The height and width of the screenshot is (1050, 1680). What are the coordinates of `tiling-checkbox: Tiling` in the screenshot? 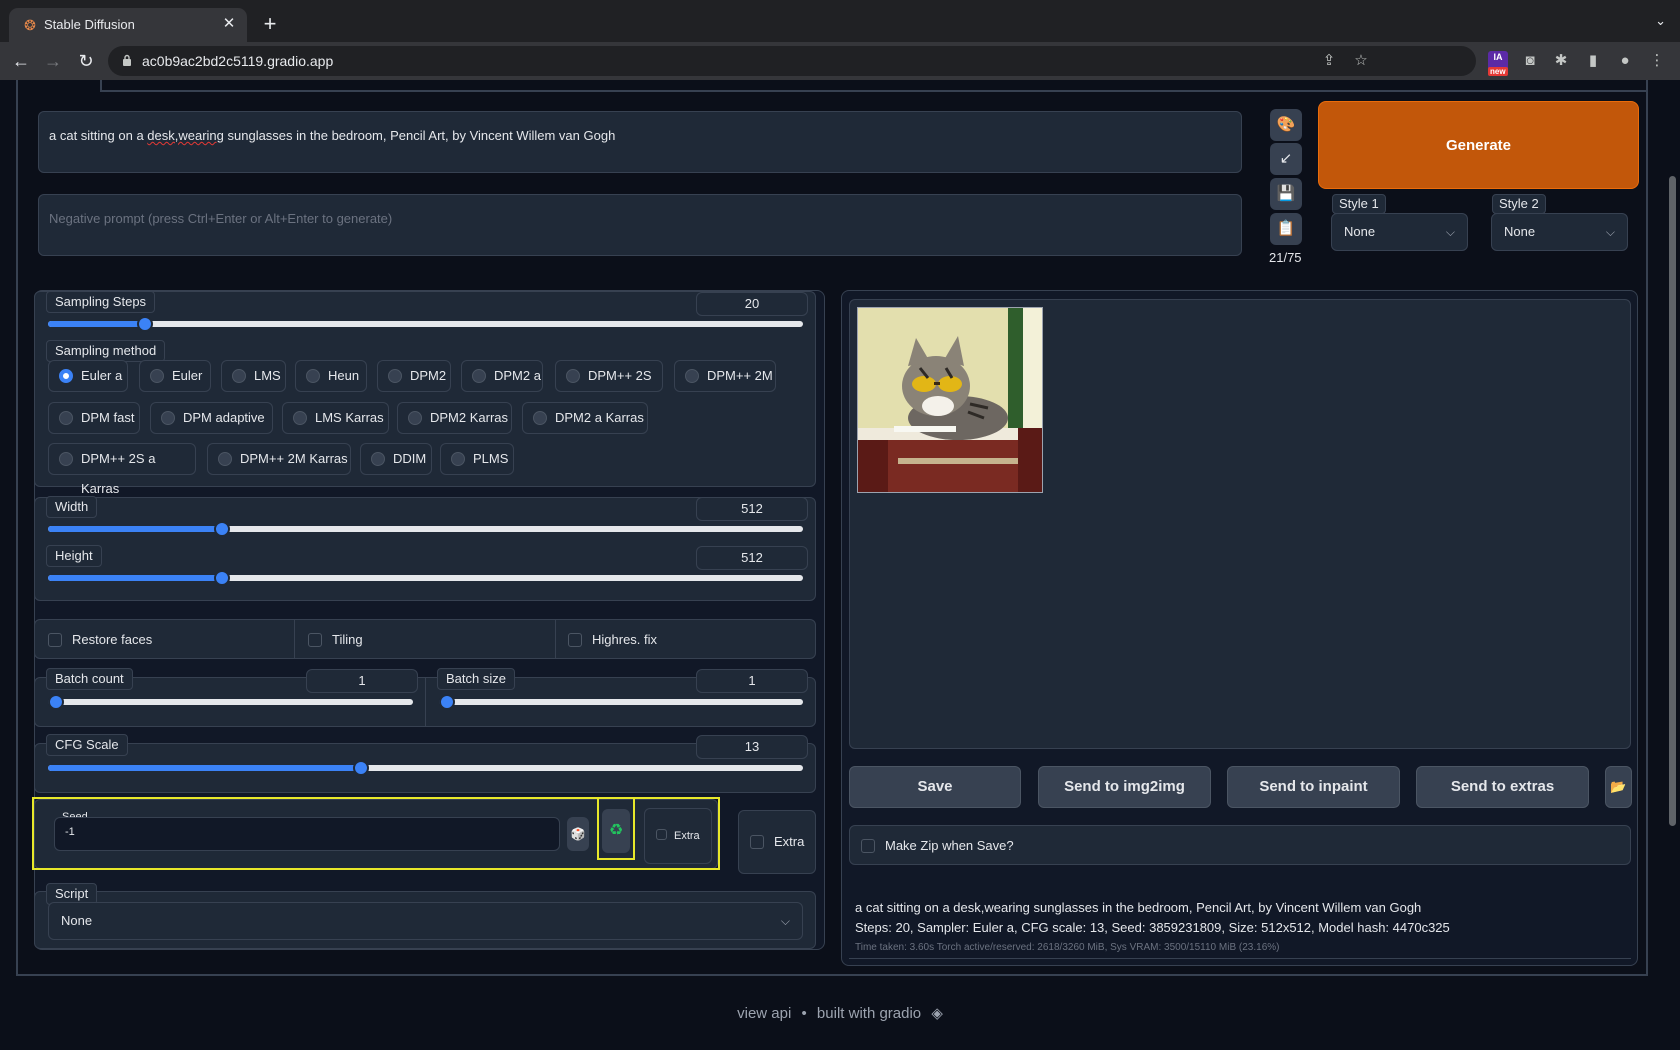 It's located at (335, 640).